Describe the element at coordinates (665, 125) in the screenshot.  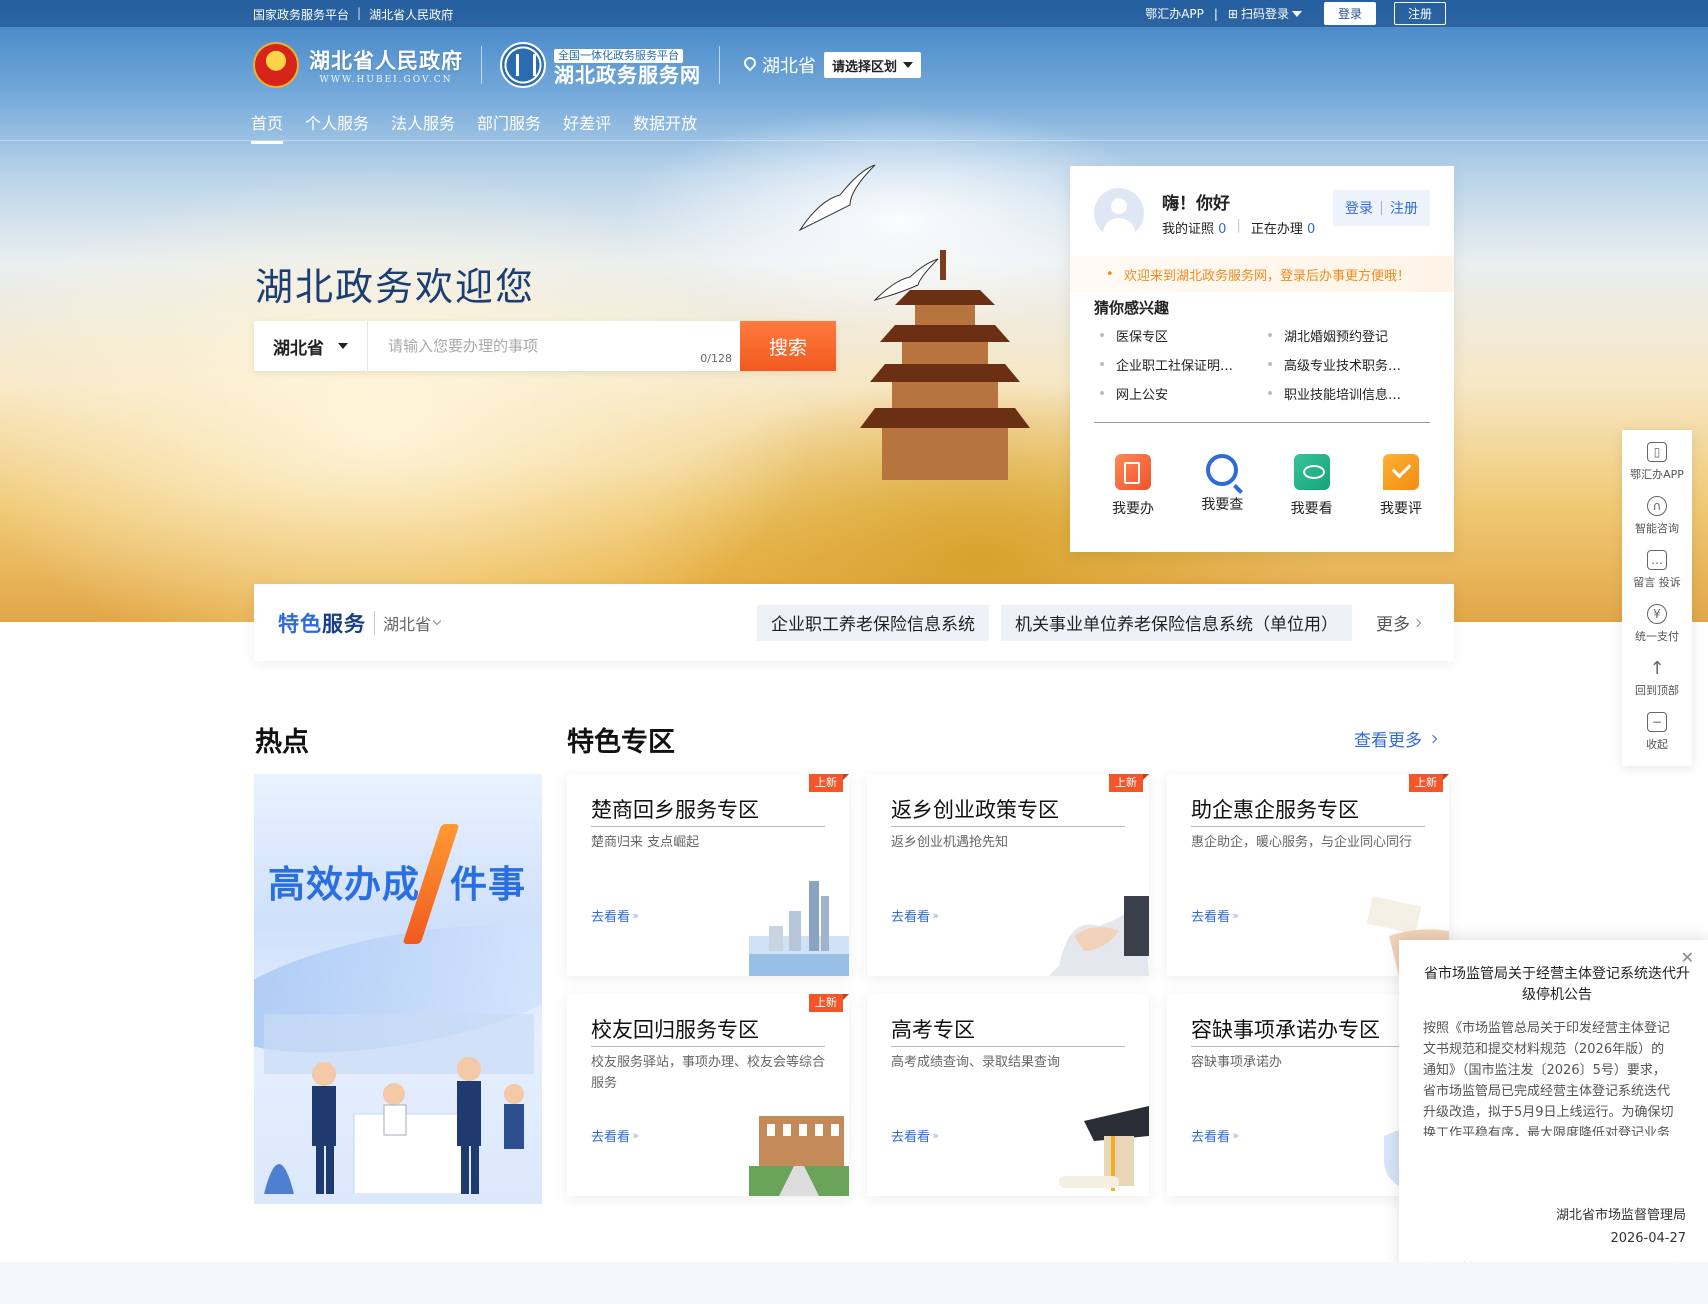
I see `nav-open-data: 数据开放` at that location.